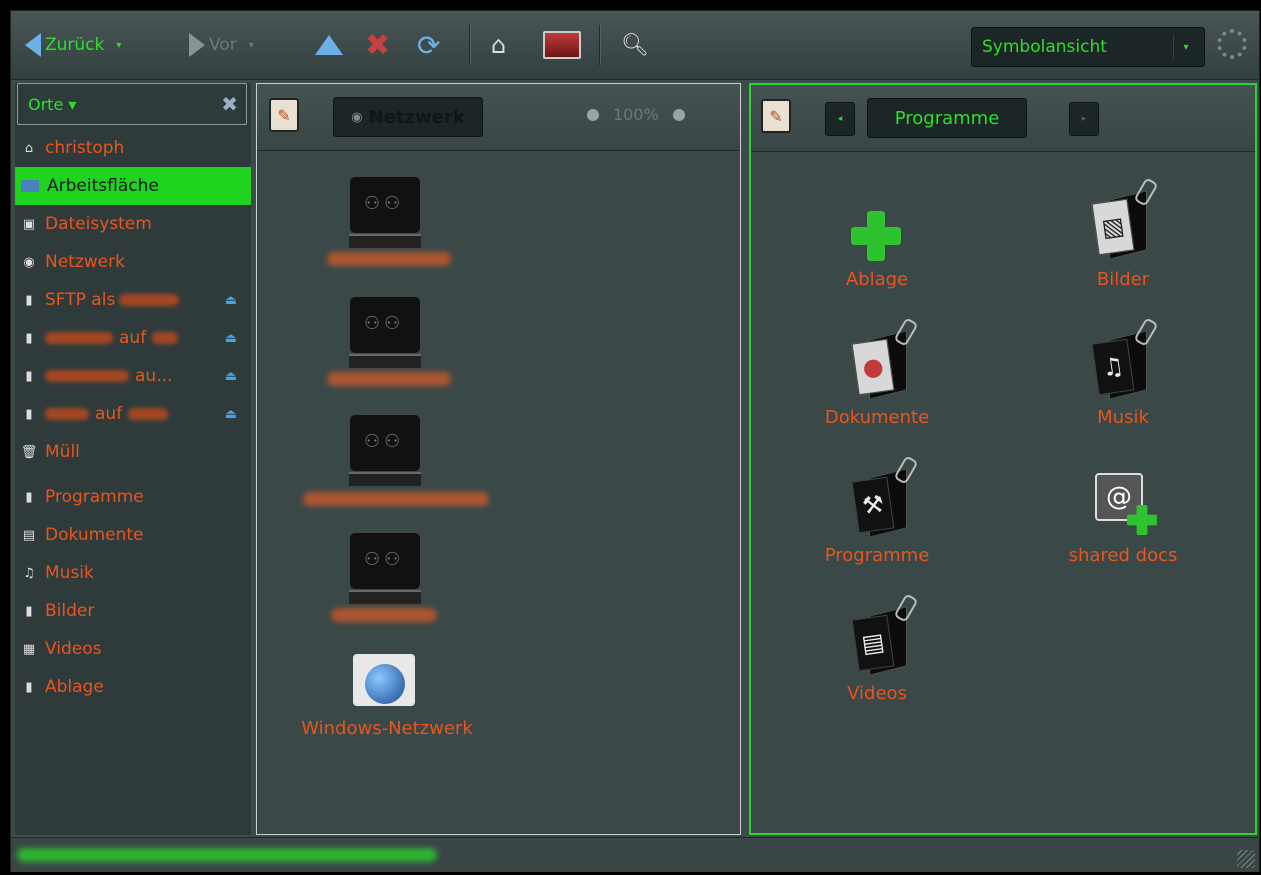  What do you see at coordinates (133, 300) in the screenshot?
I see `sidebar-item-sftp: ▮ SFTP als ⏏` at bounding box center [133, 300].